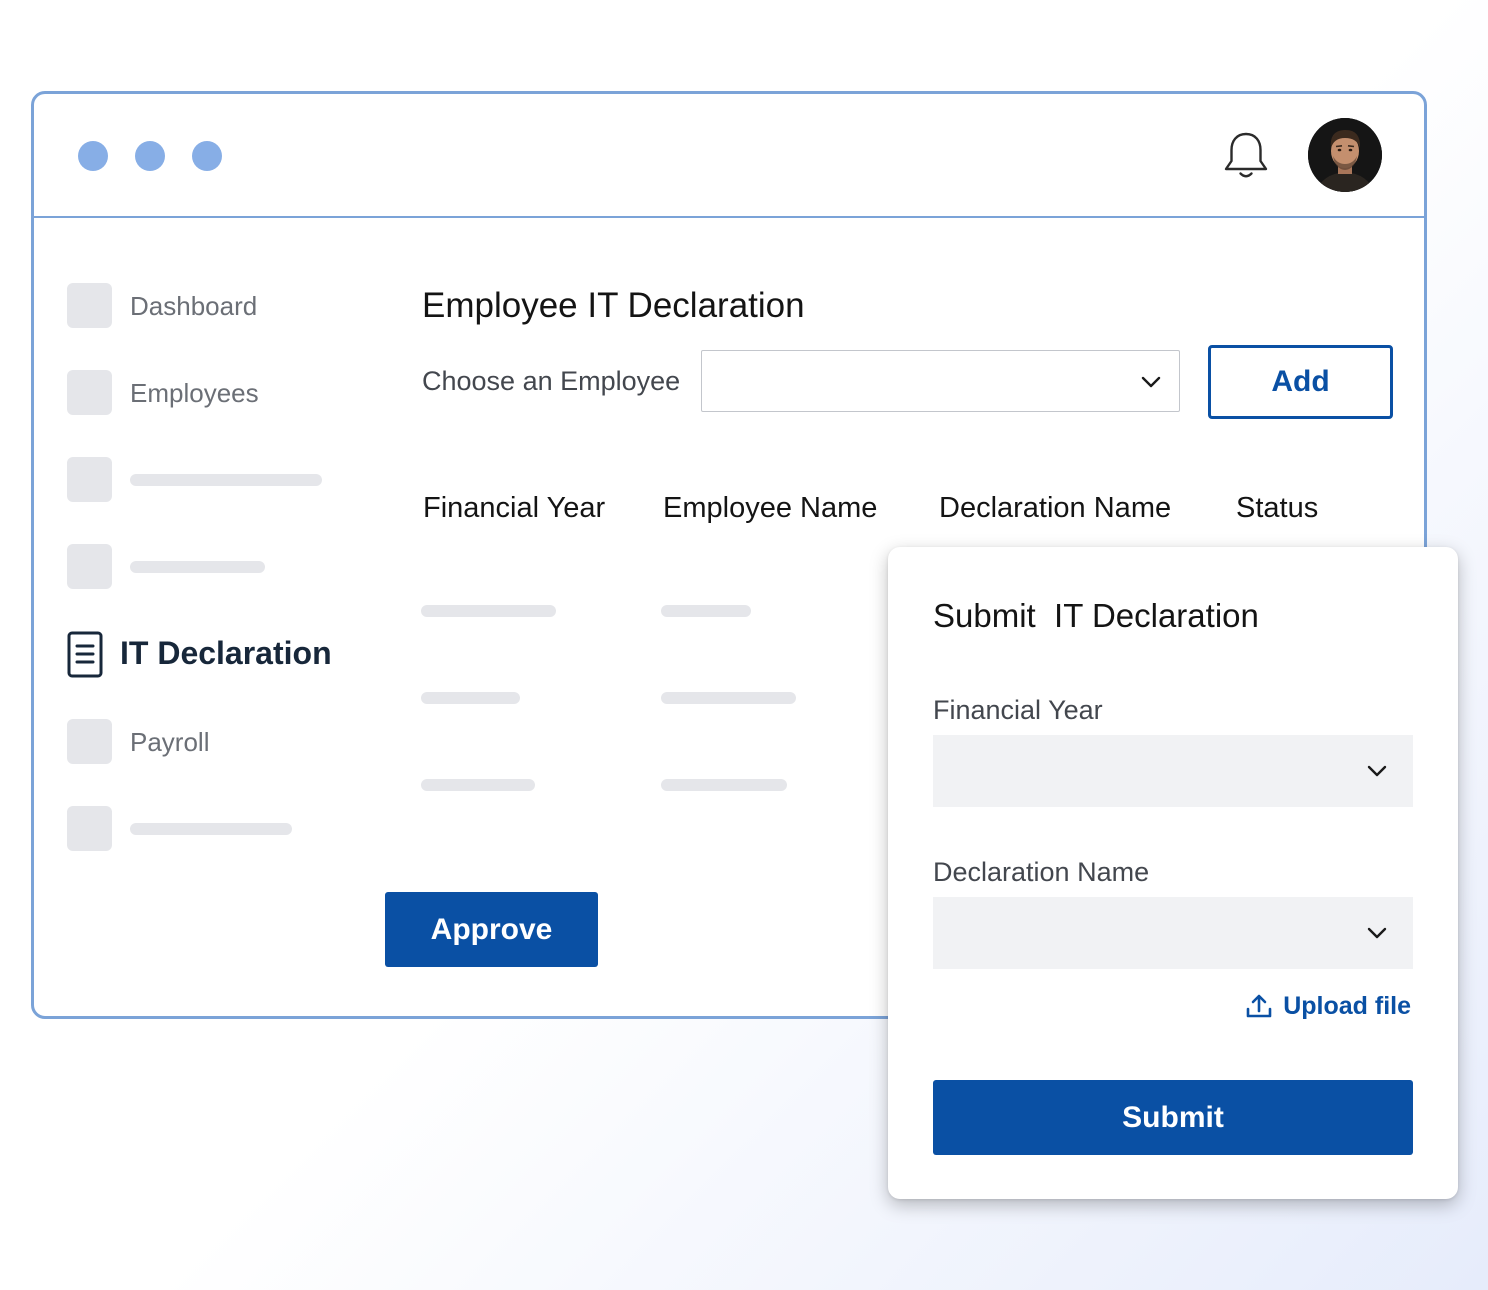  Describe the element at coordinates (1041, 872) in the screenshot. I see `declaration-name-label: Declaration Name` at that location.